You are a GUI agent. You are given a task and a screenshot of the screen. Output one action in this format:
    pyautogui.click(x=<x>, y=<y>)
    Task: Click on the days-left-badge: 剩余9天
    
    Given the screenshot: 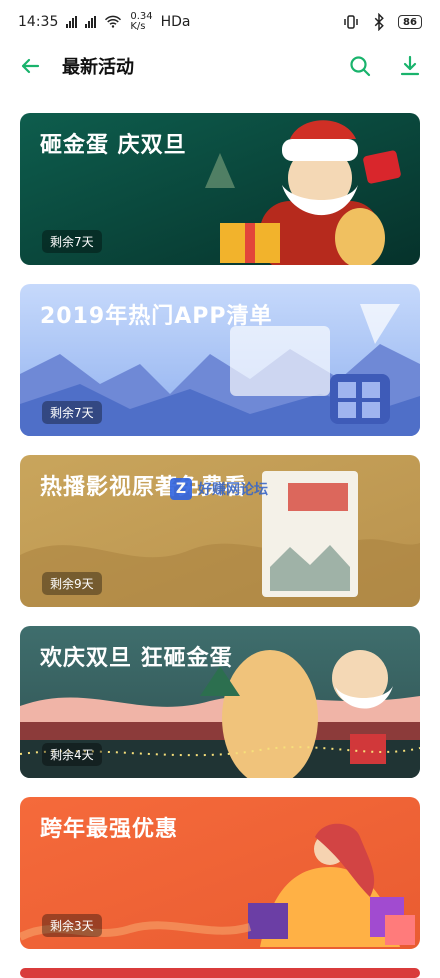 What is the action you would take?
    pyautogui.click(x=72, y=583)
    